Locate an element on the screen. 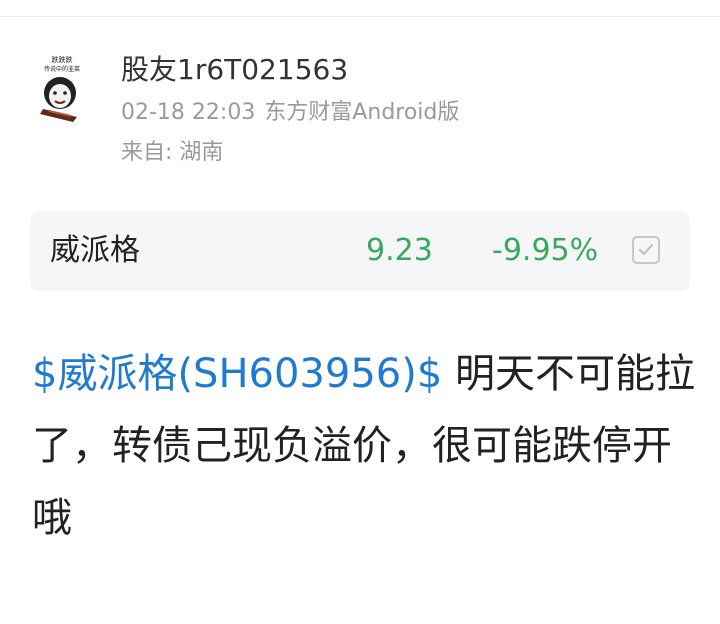 The image size is (720, 624). avatar-caption-bottom: 传说中的韭菜 is located at coordinates (62, 69).